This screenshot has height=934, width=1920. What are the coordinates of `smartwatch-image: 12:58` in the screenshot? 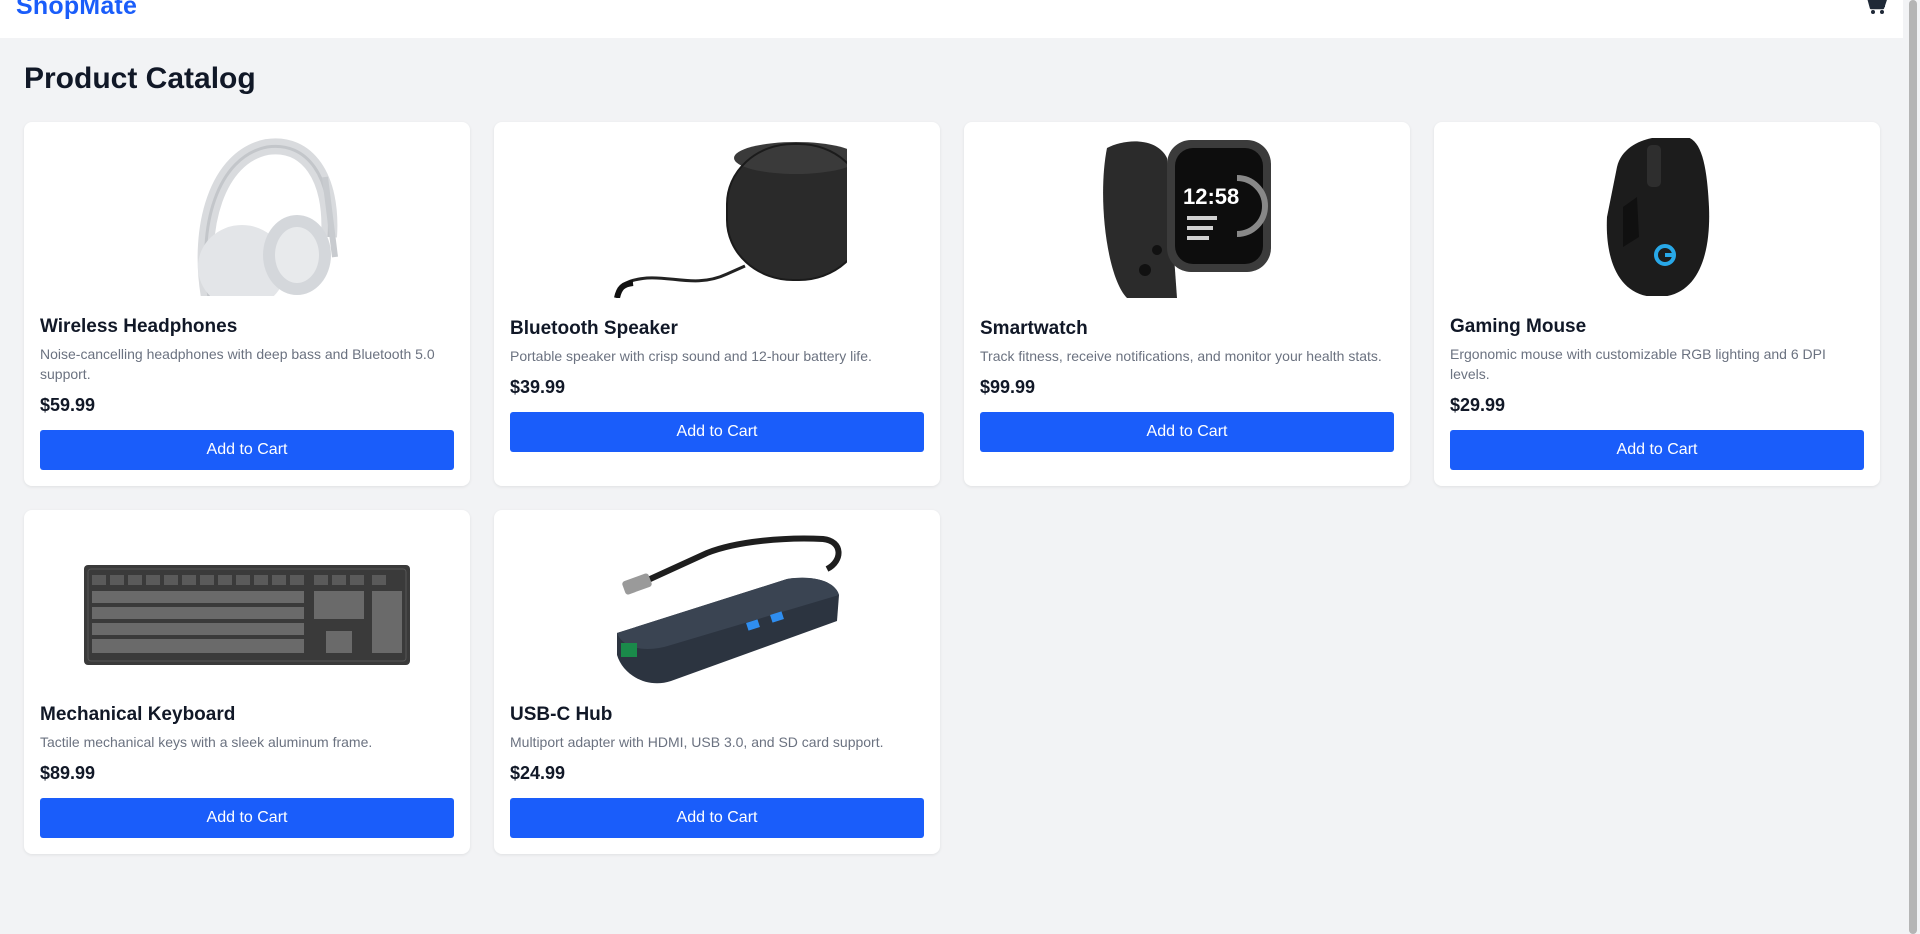 It's located at (1187, 218).